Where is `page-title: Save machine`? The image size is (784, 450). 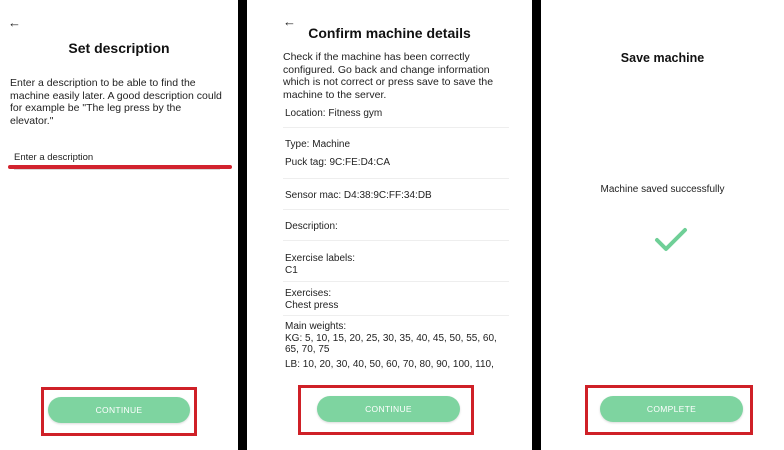 page-title: Save machine is located at coordinates (662, 58).